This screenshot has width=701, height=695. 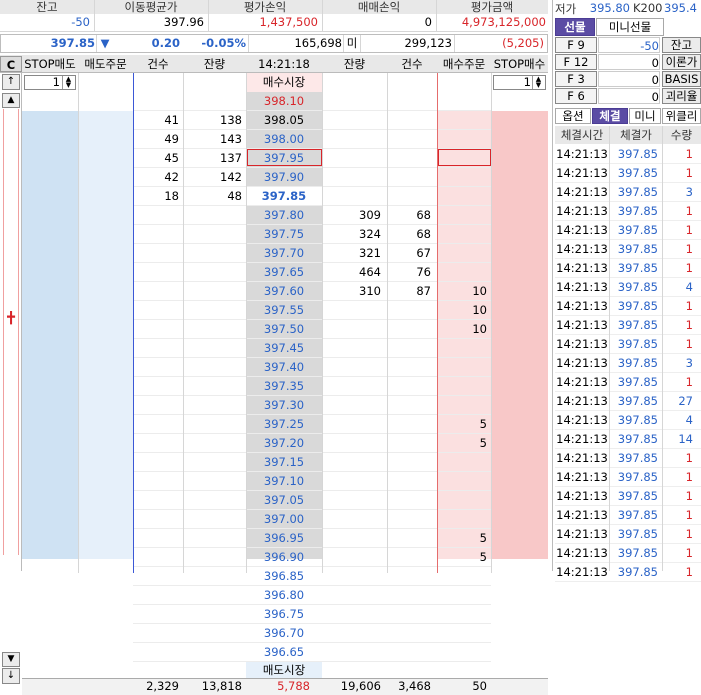 What do you see at coordinates (610, 116) in the screenshot?
I see `tab-trades: 체결` at bounding box center [610, 116].